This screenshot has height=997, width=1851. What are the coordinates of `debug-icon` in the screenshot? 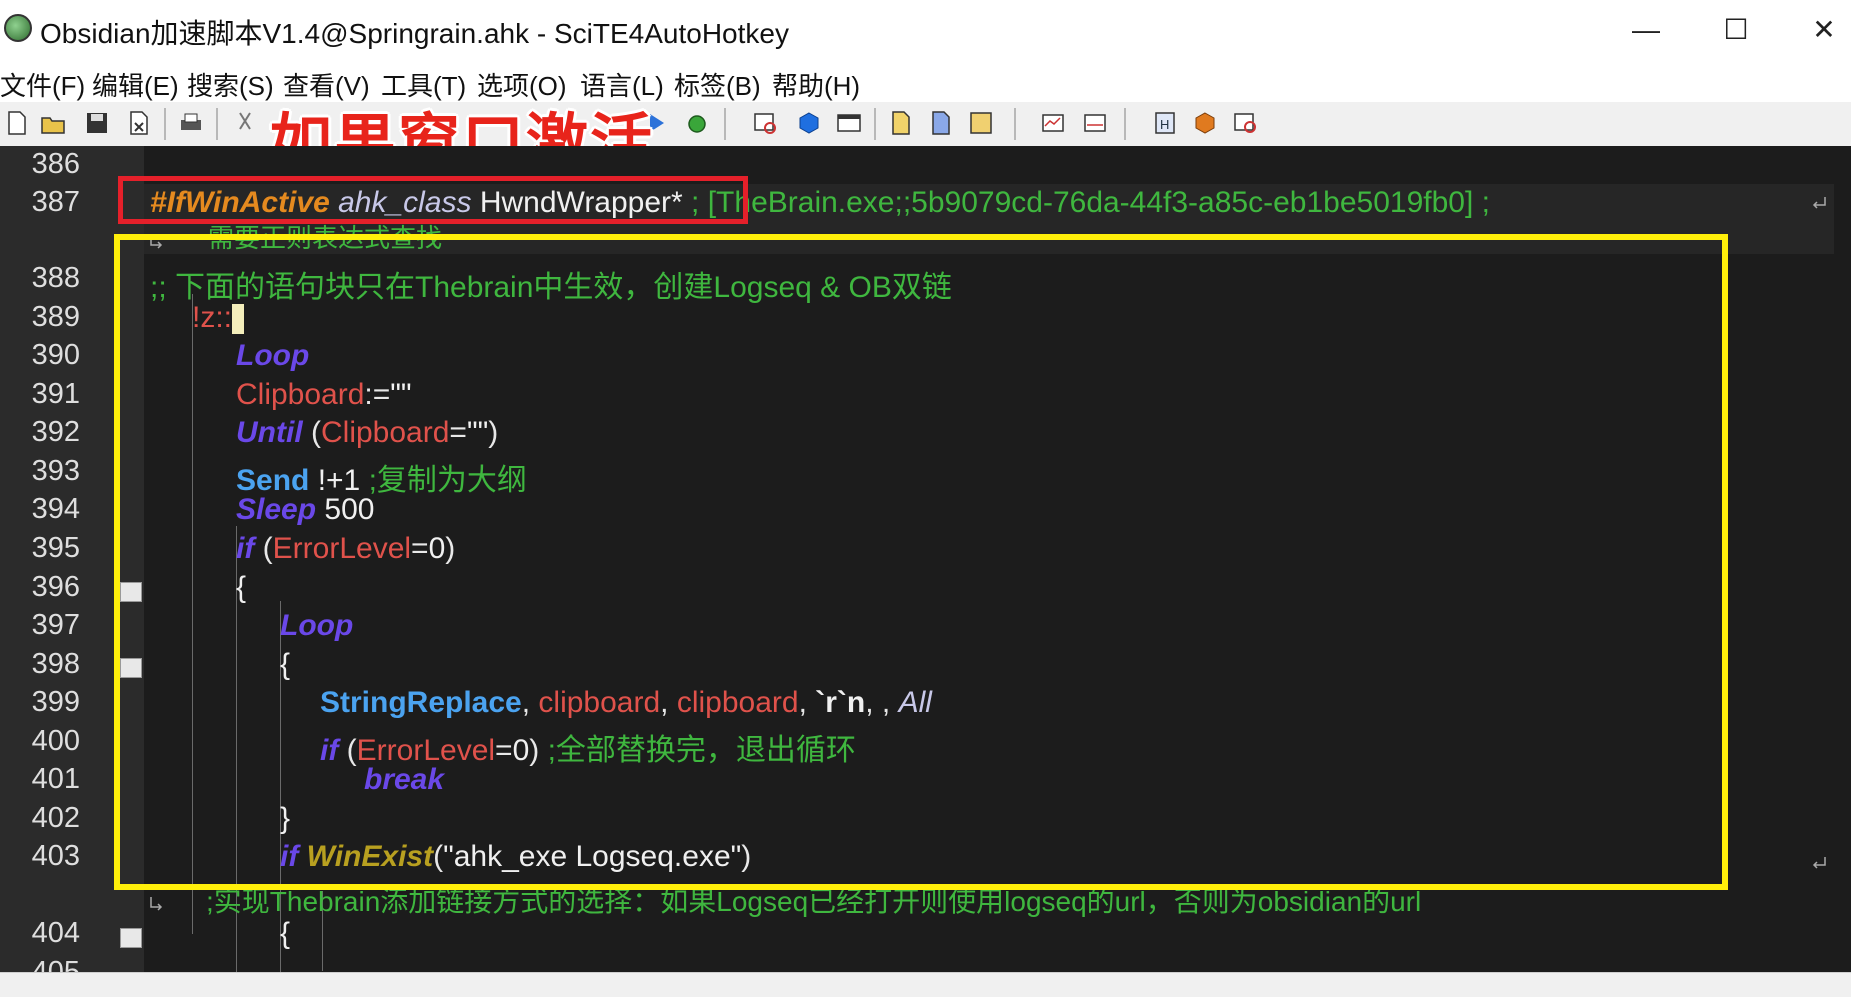 It's located at (697, 123).